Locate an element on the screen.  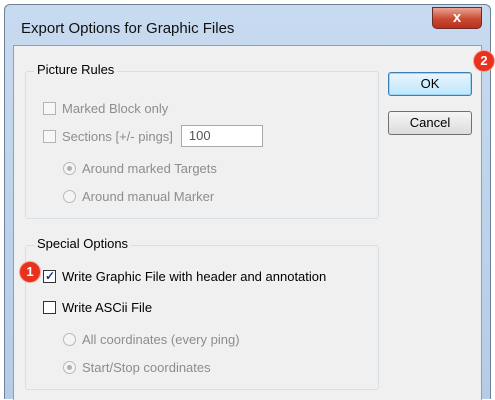
start-stop-label: Start/Stop coordinates is located at coordinates (146, 367).